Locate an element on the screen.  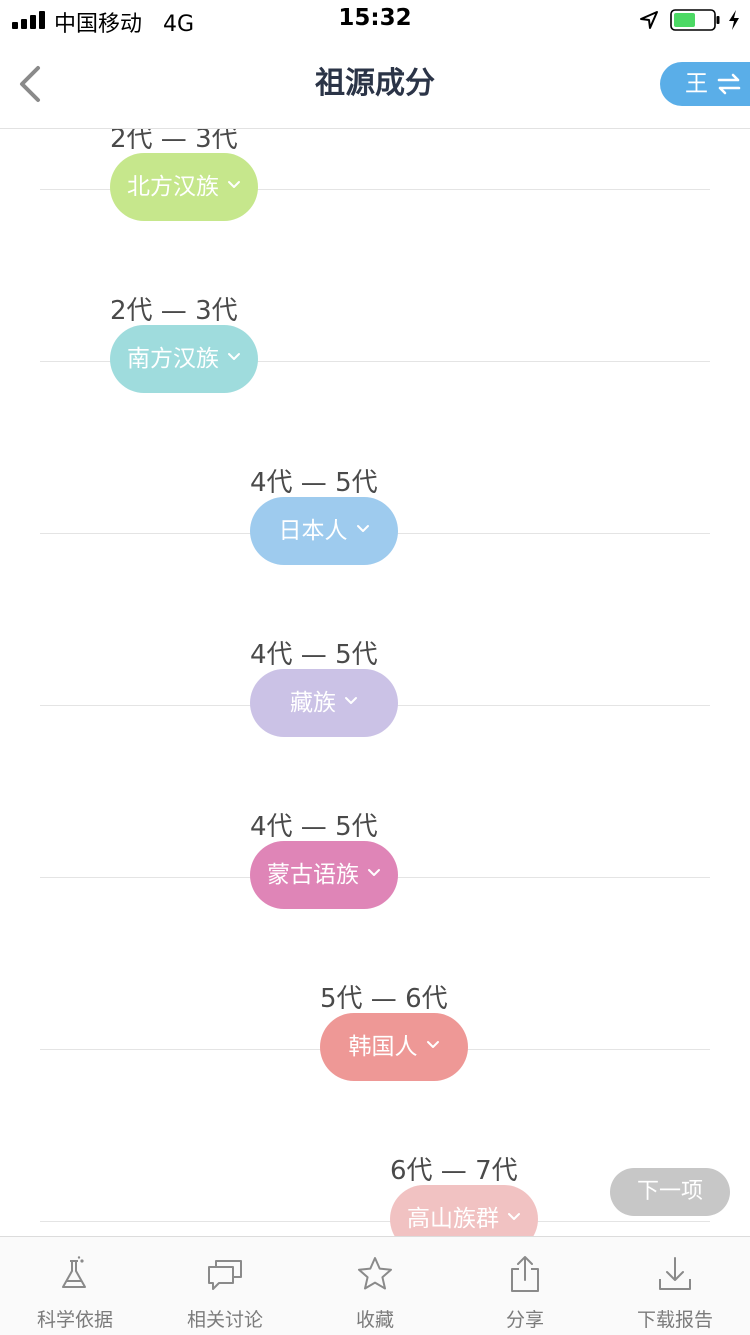
bottom-tab-bar: 科学依据 相关讨论 收藏 分享 下载报告 is located at coordinates (375, 1285).